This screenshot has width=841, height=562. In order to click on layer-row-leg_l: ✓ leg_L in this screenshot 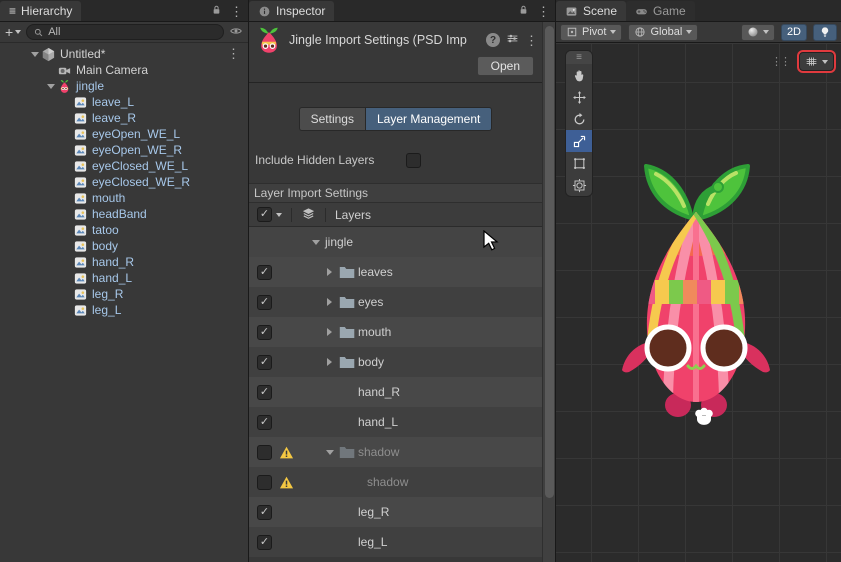, I will do `click(395, 542)`.